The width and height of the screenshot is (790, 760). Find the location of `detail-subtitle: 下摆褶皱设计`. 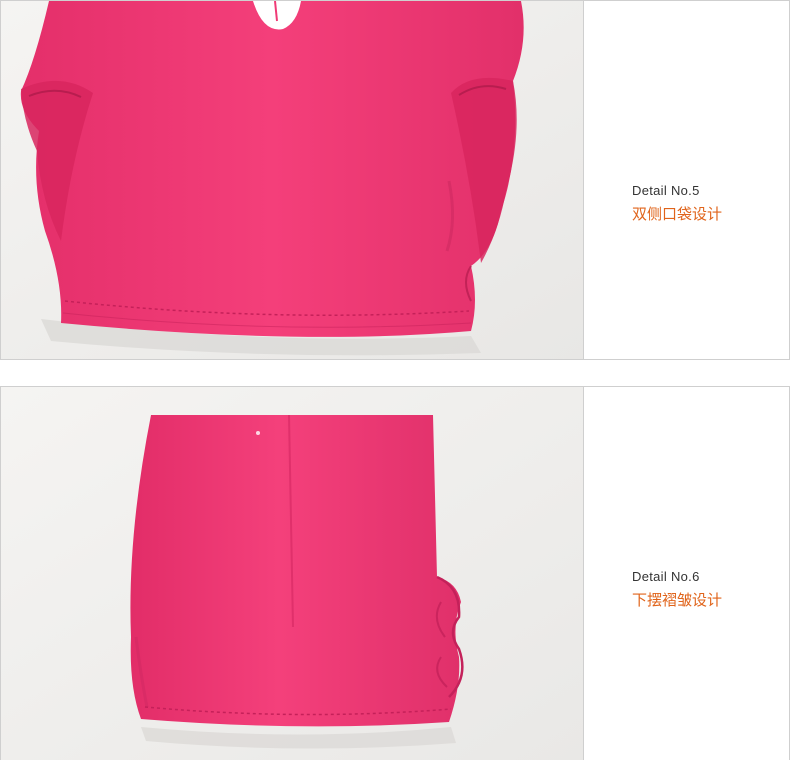

detail-subtitle: 下摆褶皱设计 is located at coordinates (677, 600).